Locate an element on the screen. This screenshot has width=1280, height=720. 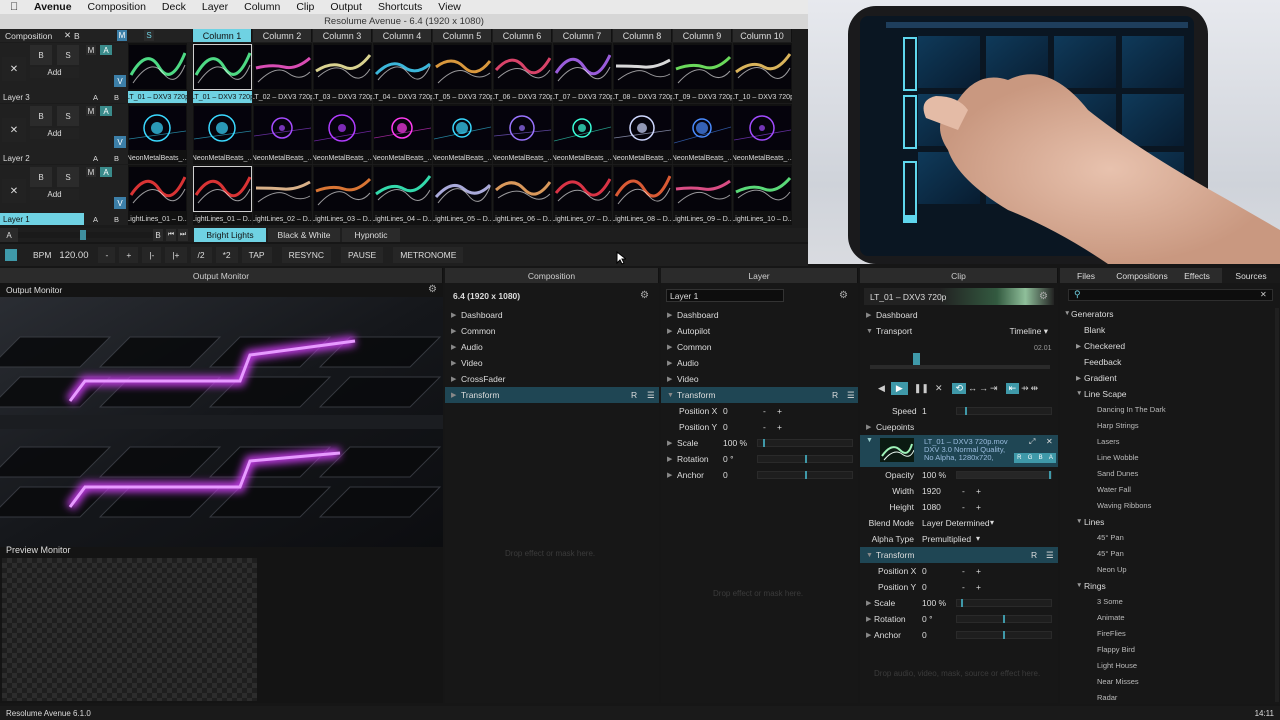
layer-section-row: ▶ Common is located at coordinates (759, 347).